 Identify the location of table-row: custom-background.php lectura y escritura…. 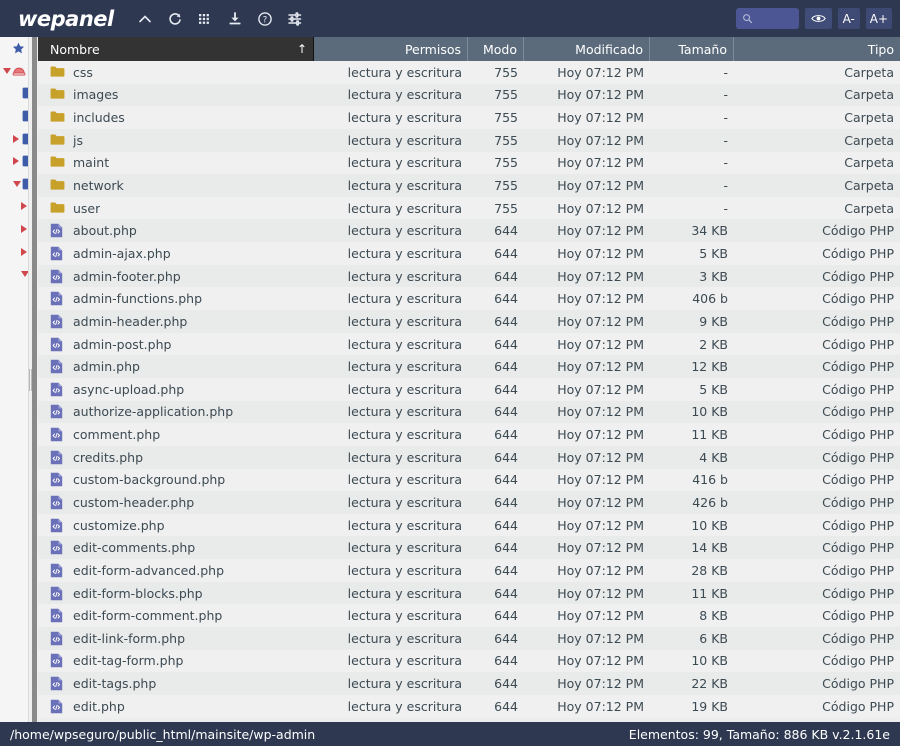
(469, 480).